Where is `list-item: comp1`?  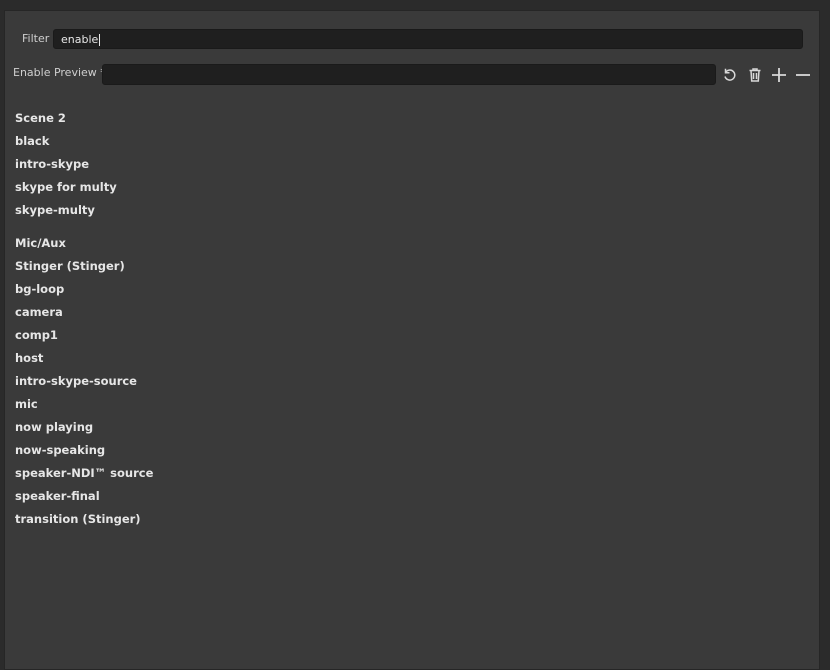 list-item: comp1 is located at coordinates (84, 335).